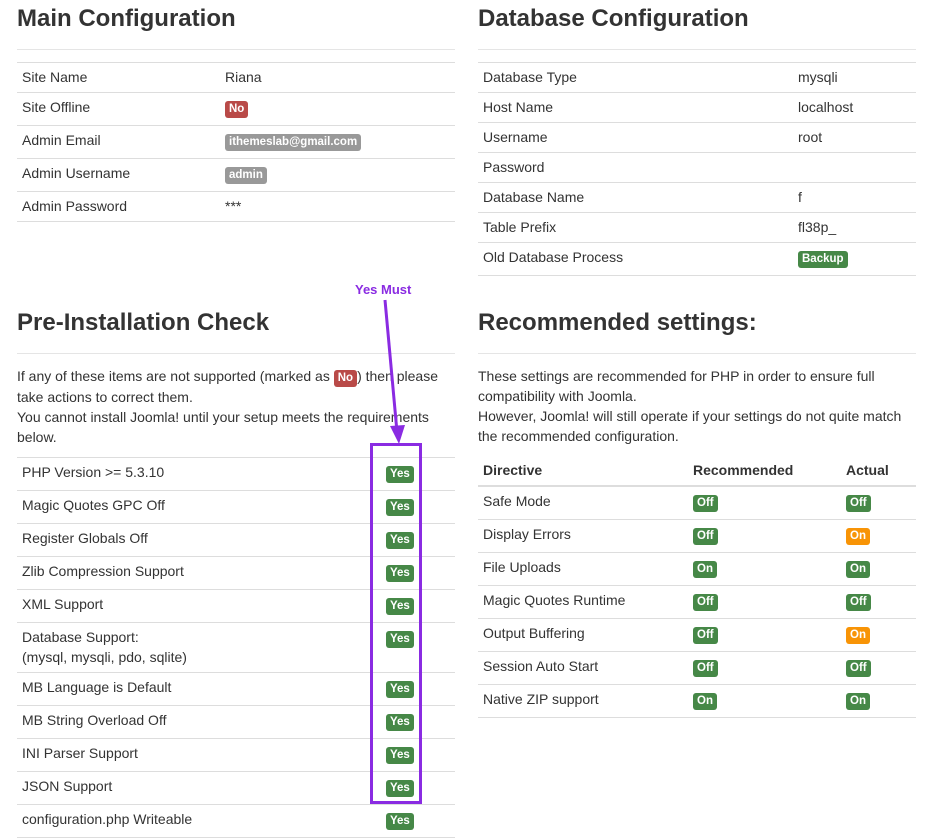 Image resolution: width=926 pixels, height=838 pixels. I want to click on pre-install-label-text: Register Globals Off, so click(85, 538).